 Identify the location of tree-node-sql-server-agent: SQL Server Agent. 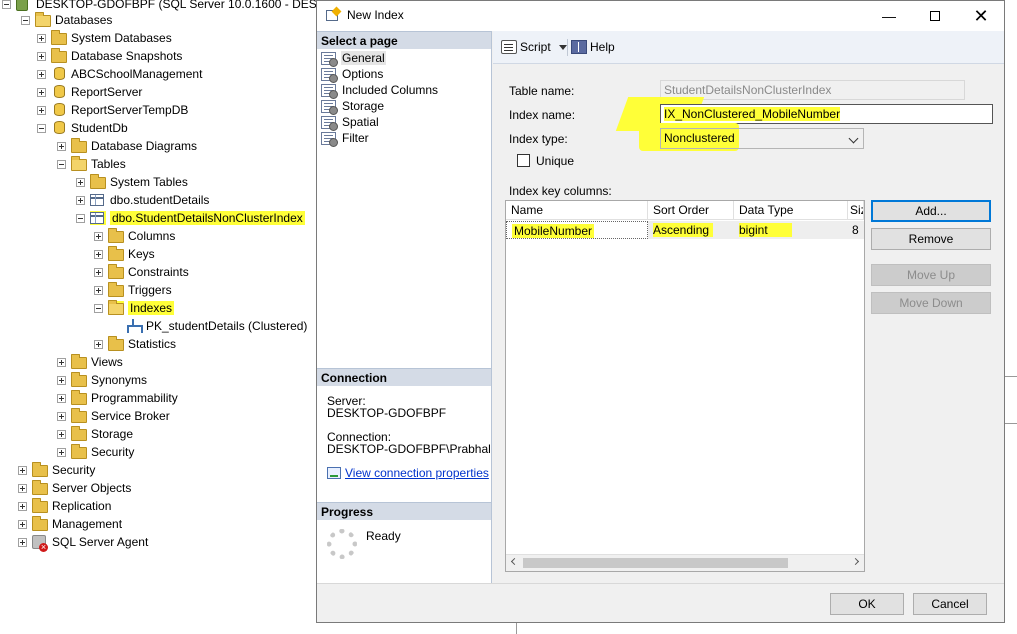
(83, 542).